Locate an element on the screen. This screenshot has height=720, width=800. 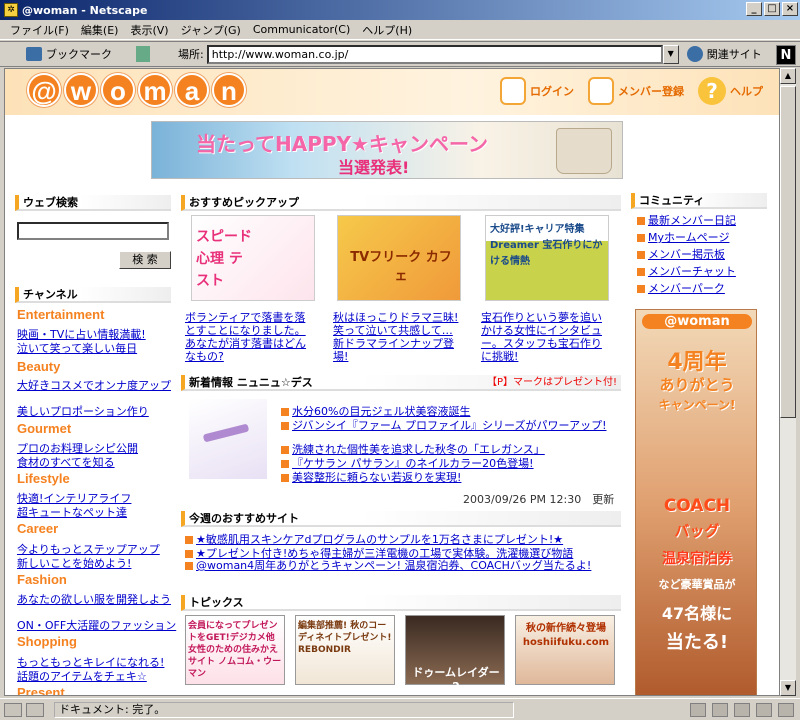
ad-line: キャンペーン! is located at coordinates (697, 405).